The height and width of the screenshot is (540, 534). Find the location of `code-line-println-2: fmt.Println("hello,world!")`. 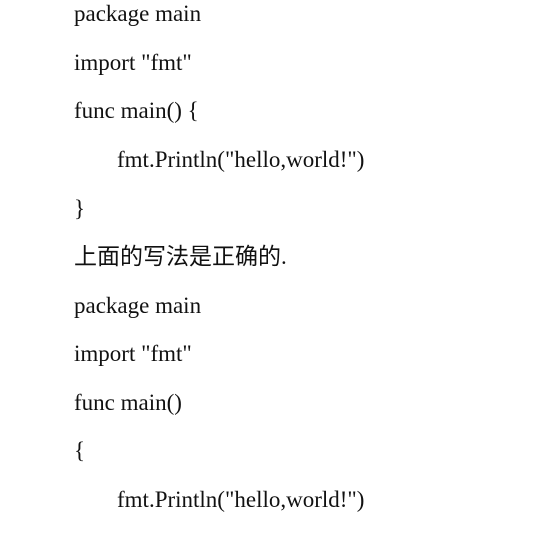

code-line-println-2: fmt.Println("hello,world!") is located at coordinates (241, 499).